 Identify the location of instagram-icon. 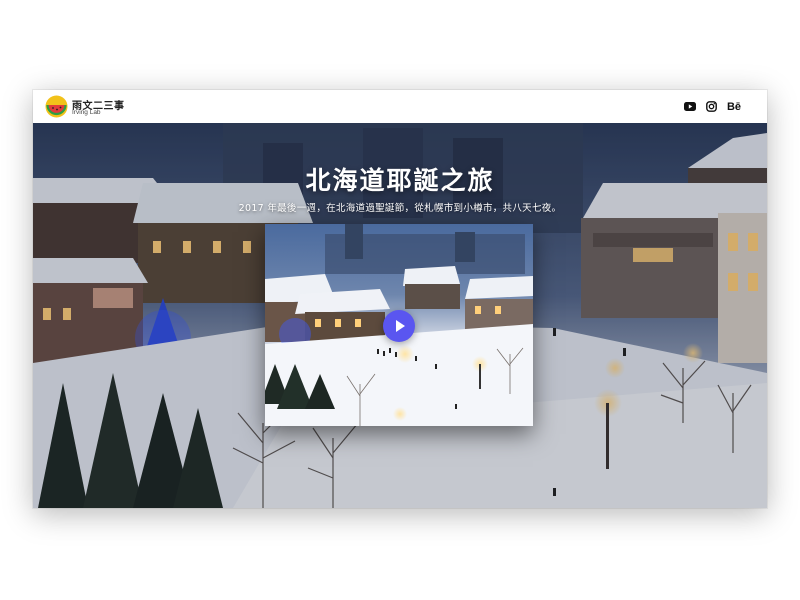
(711, 107).